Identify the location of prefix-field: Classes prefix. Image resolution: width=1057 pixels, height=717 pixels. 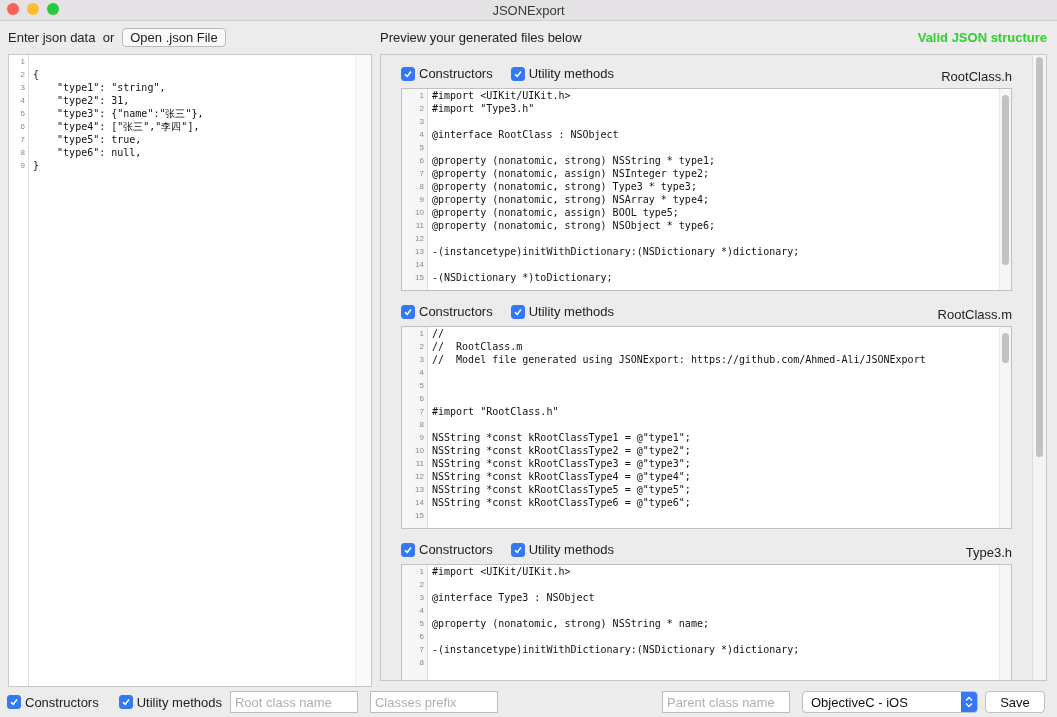
(433, 702).